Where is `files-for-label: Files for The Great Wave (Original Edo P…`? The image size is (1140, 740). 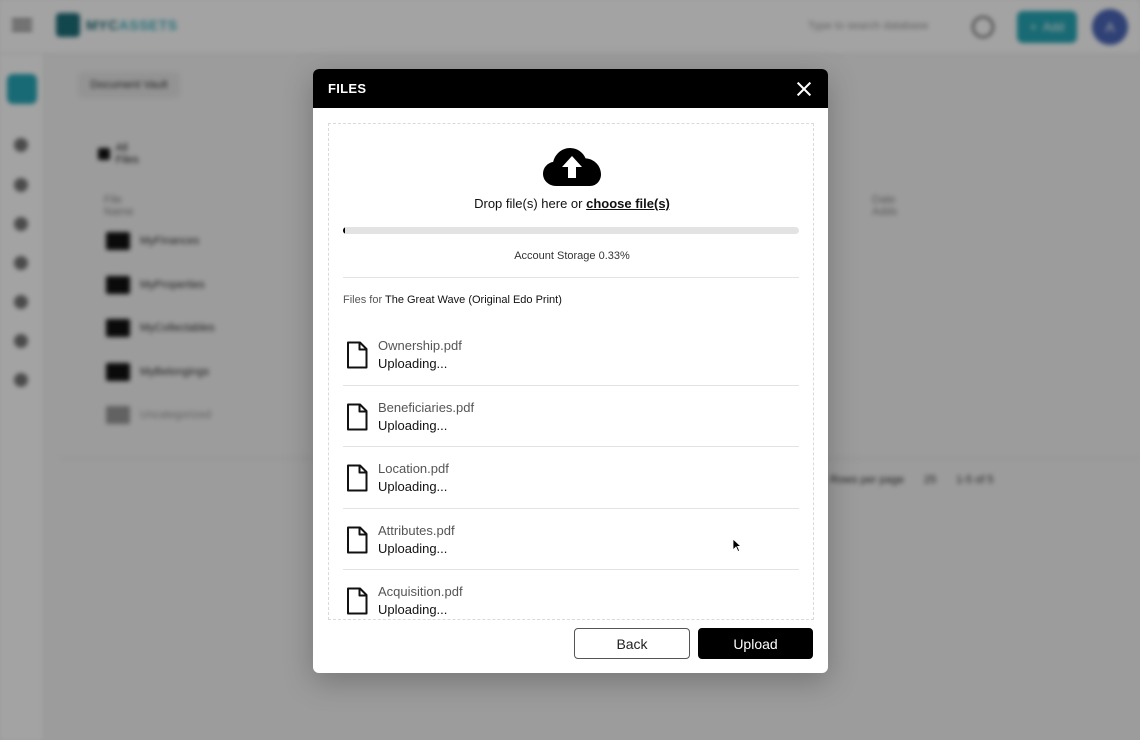
files-for-label: Files for The Great Wave (Original Edo P… is located at coordinates (452, 300).